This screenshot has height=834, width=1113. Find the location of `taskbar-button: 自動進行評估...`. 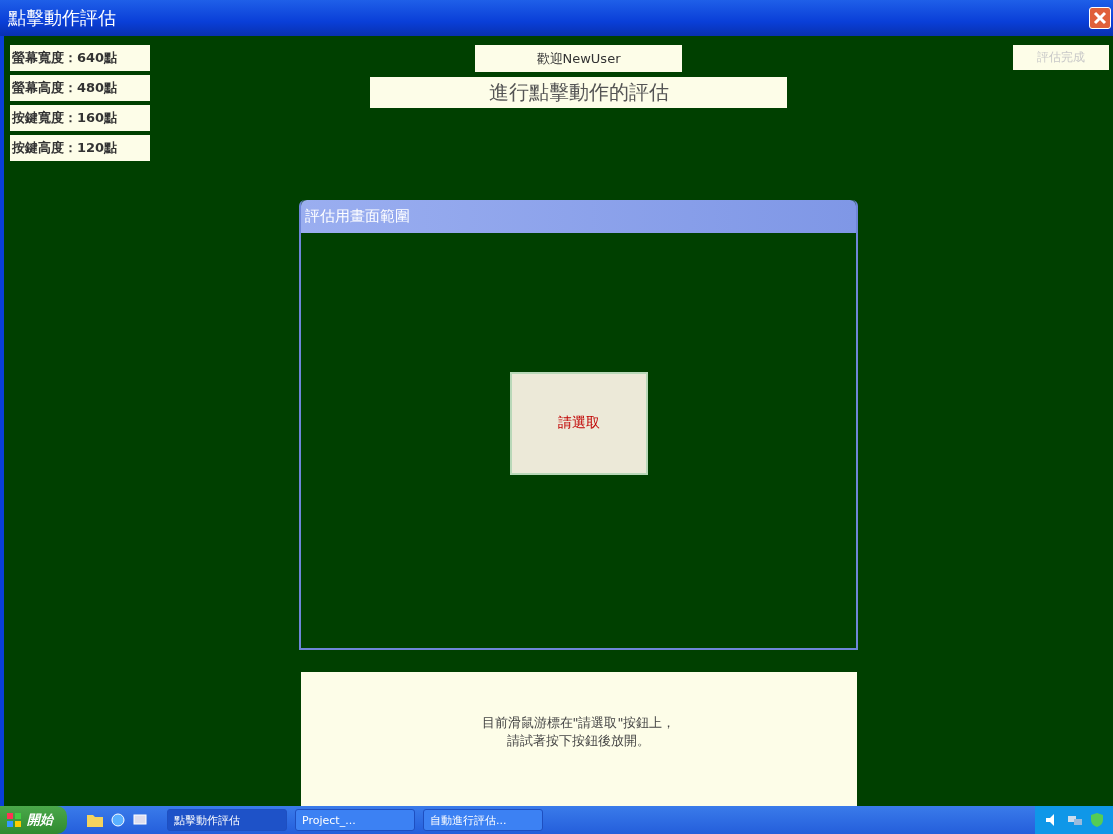

taskbar-button: 自動進行評估... is located at coordinates (483, 820).